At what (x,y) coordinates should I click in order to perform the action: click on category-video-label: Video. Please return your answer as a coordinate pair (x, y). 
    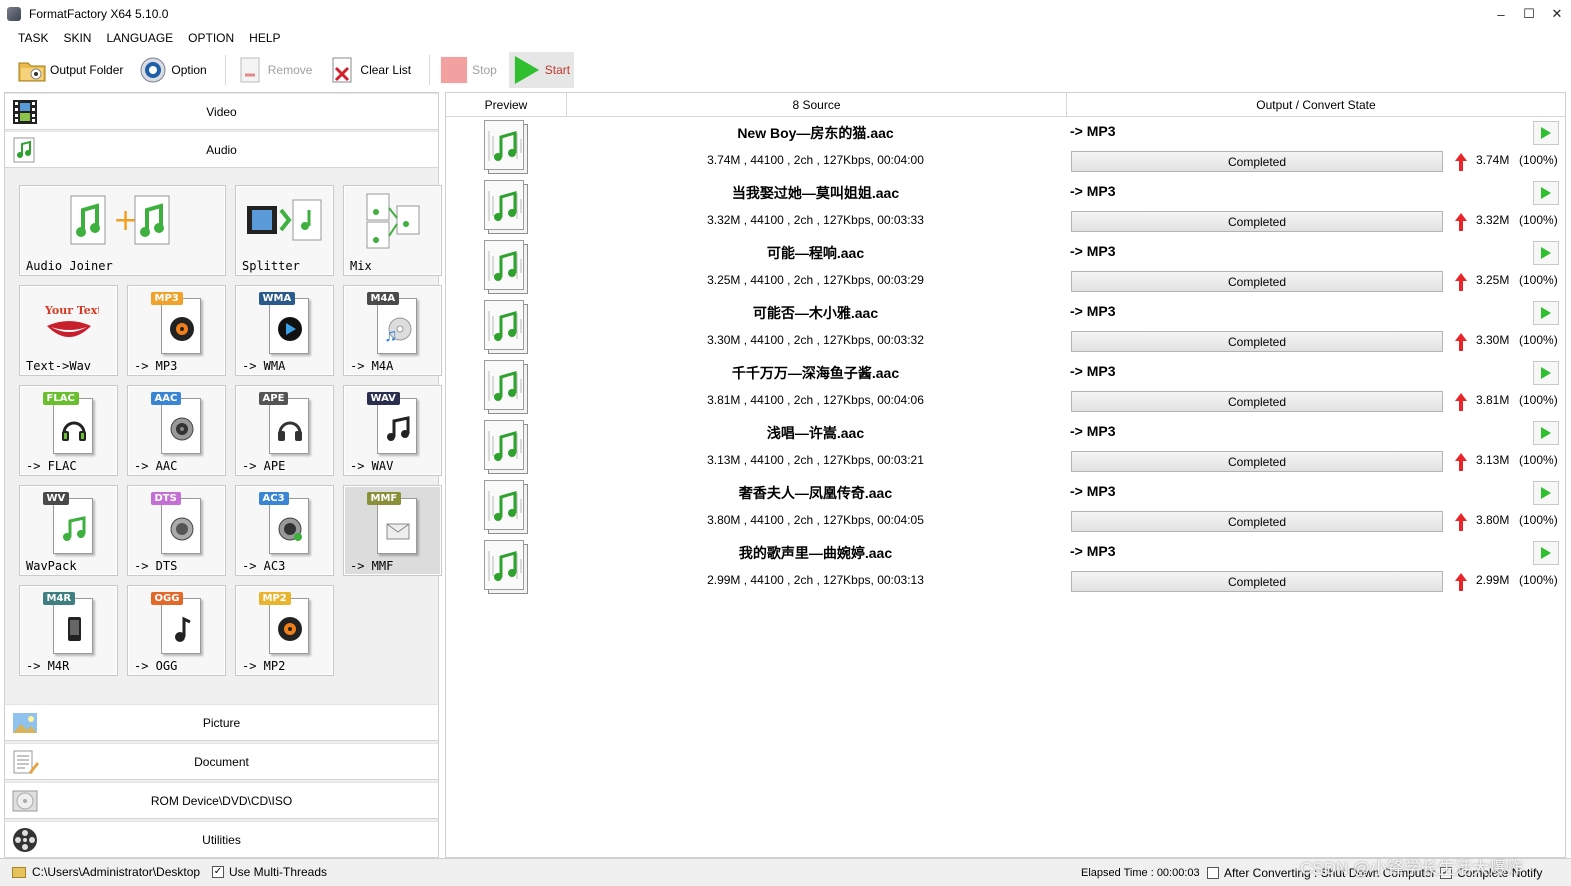
    Looking at the image, I should click on (221, 111).